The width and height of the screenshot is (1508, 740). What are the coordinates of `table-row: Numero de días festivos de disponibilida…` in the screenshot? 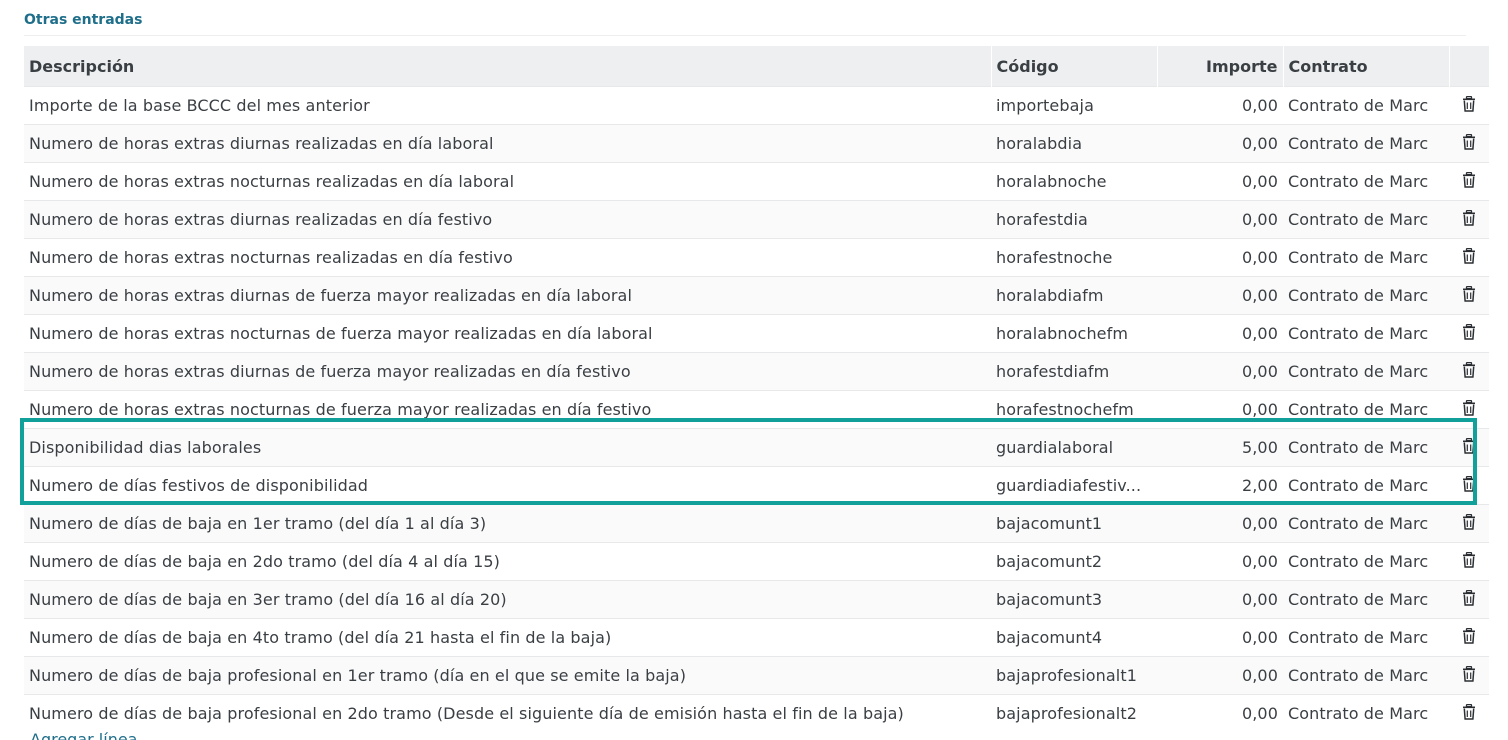 It's located at (756, 485).